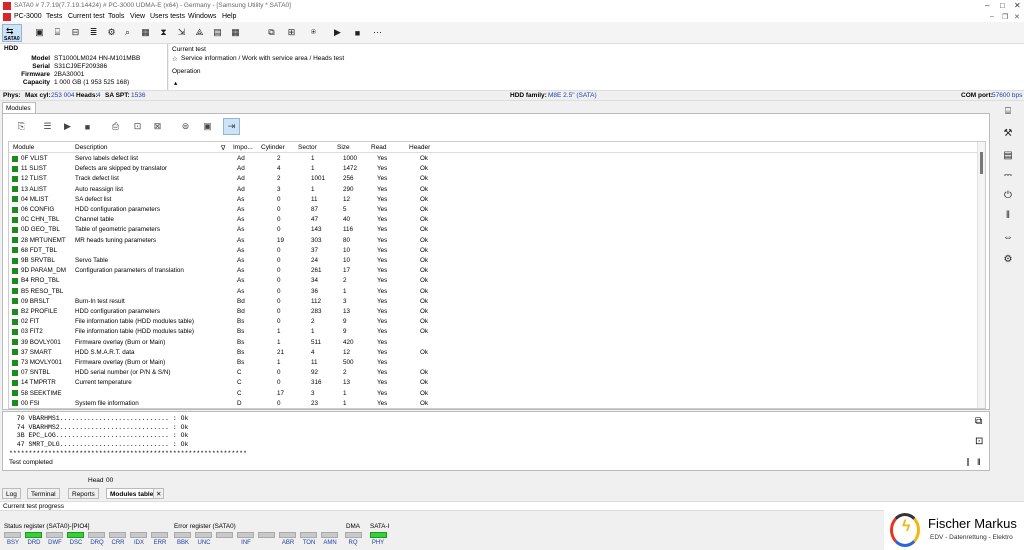  I want to click on pause-icon: ‖, so click(1008, 215).